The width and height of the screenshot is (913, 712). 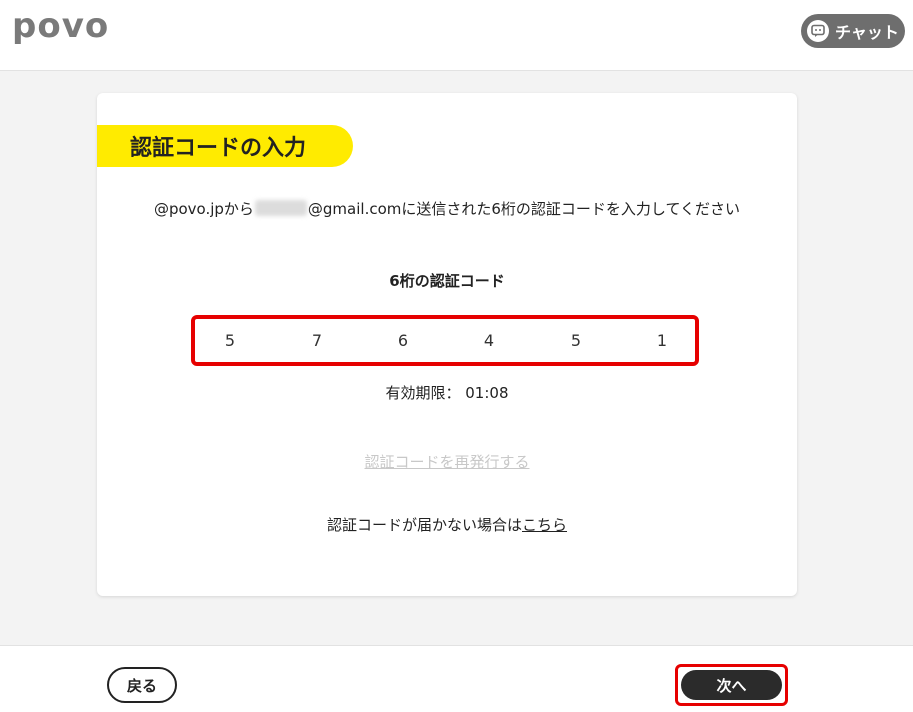 What do you see at coordinates (142, 685) in the screenshot?
I see `back-button: 戻る` at bounding box center [142, 685].